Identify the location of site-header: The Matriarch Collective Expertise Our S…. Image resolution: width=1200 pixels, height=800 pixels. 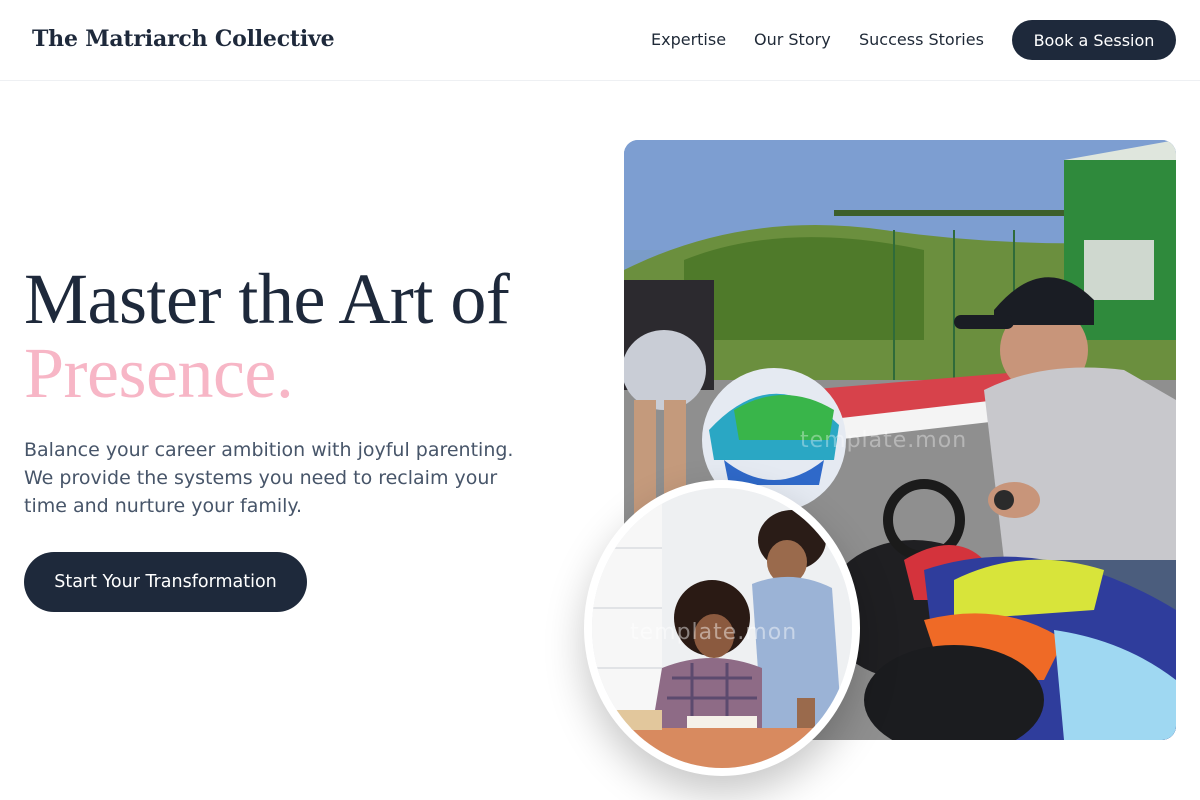
(600, 40).